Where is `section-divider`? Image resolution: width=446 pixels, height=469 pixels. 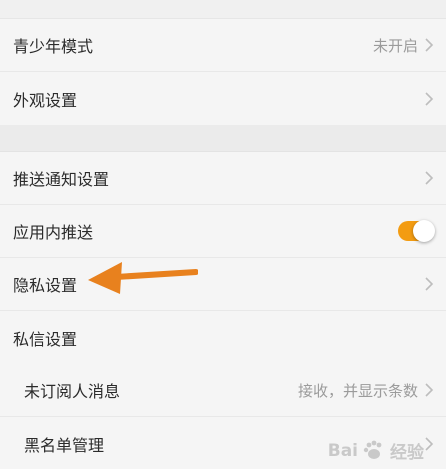
section-divider is located at coordinates (223, 138).